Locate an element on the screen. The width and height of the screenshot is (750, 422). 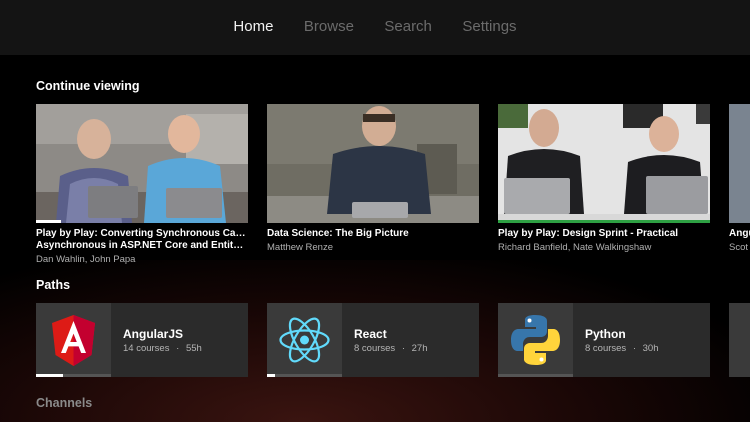
path-card-python: Python 8 courses · 30h is located at coordinates (604, 340).